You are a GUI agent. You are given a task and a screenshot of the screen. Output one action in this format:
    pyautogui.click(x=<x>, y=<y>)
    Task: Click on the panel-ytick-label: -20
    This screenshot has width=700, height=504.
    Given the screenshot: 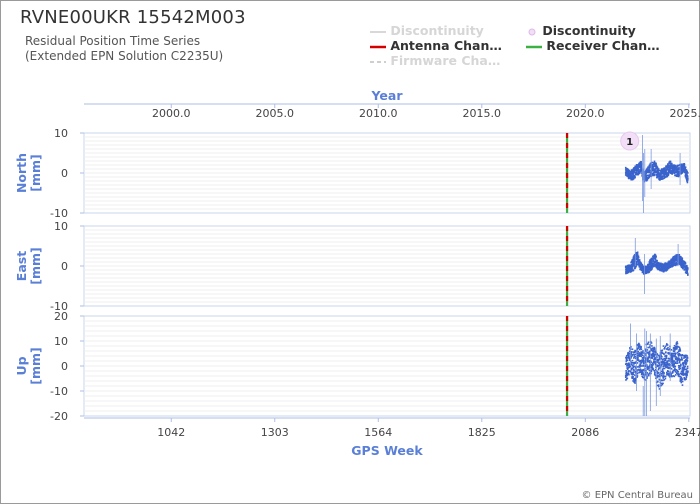 What is the action you would take?
    pyautogui.click(x=59, y=416)
    